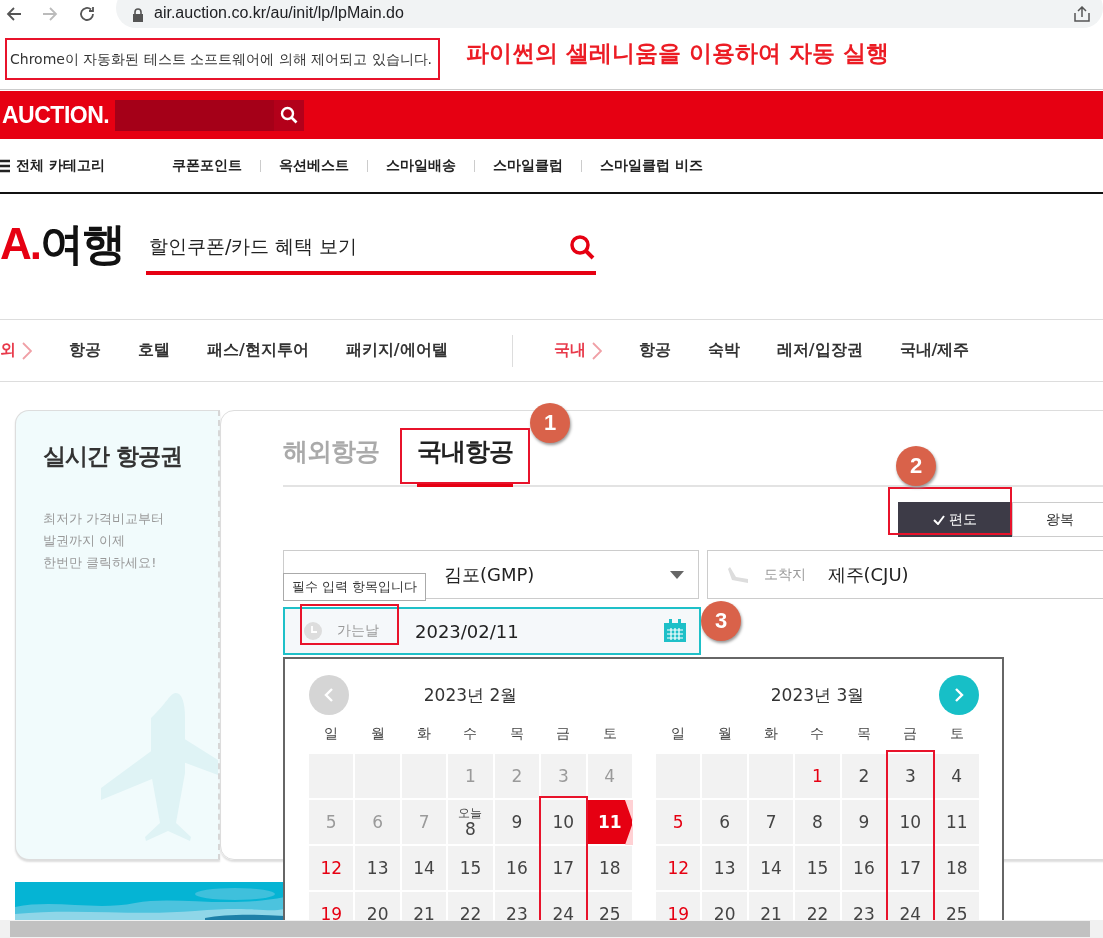  Describe the element at coordinates (377, 822) in the screenshot. I see `calendar-day: 6` at that location.